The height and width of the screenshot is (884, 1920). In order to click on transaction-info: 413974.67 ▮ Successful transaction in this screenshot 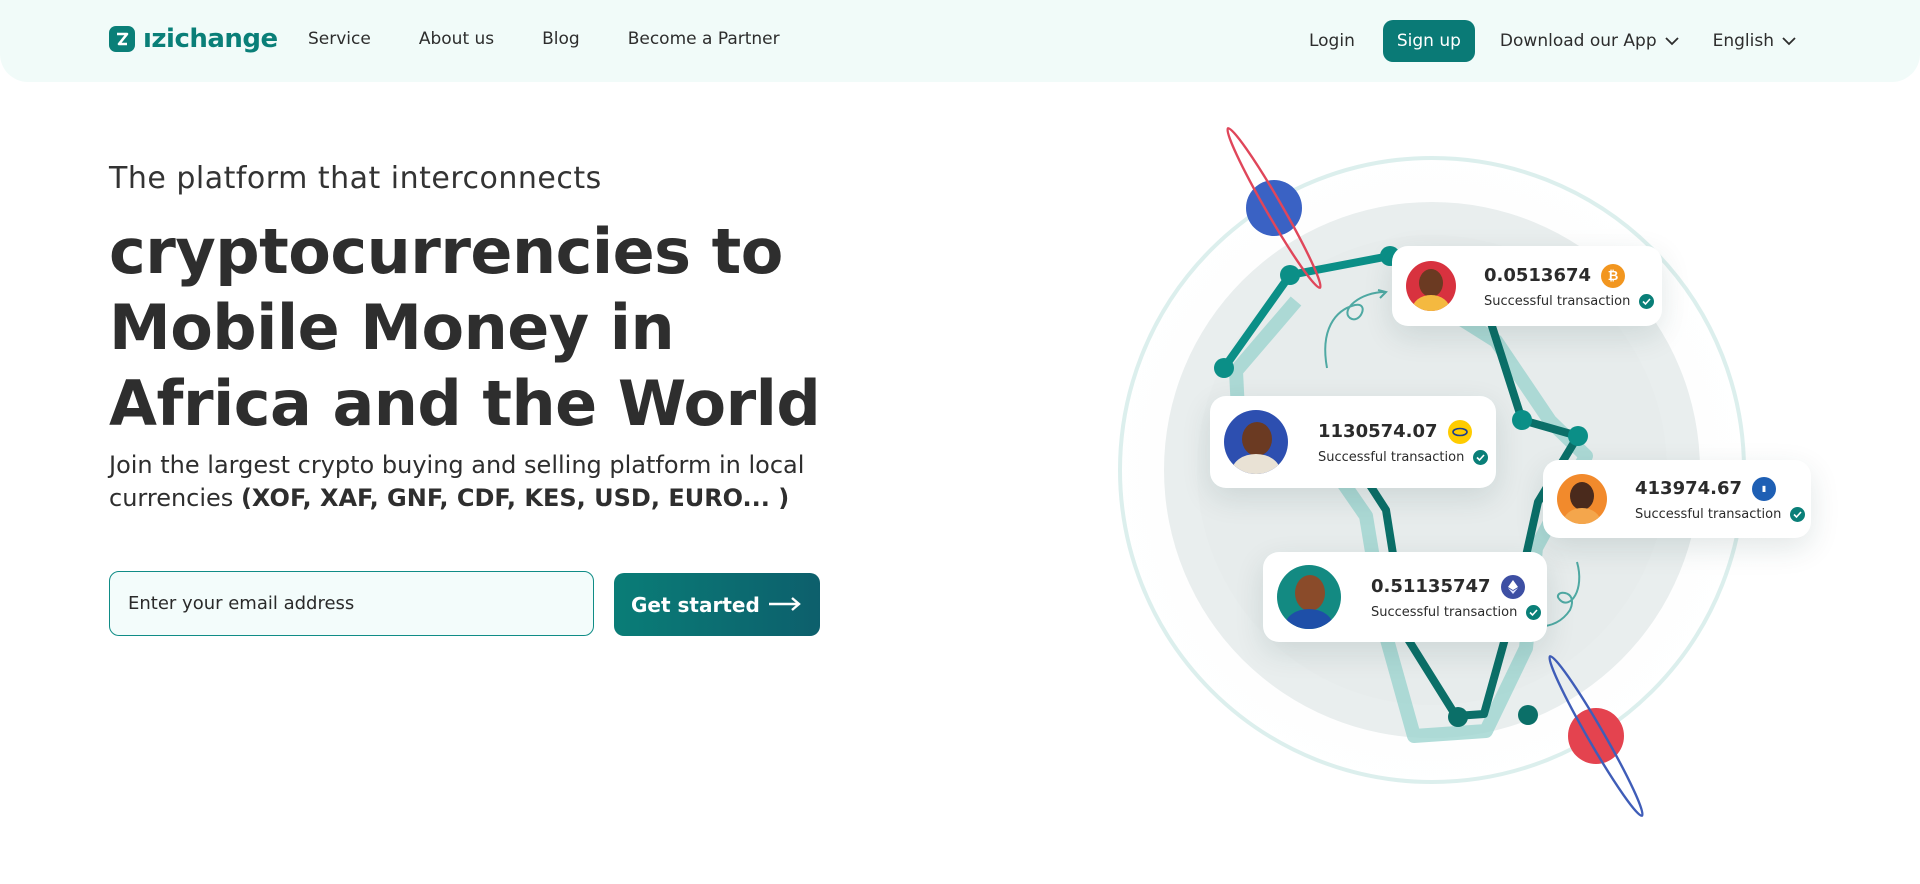, I will do `click(1720, 499)`.